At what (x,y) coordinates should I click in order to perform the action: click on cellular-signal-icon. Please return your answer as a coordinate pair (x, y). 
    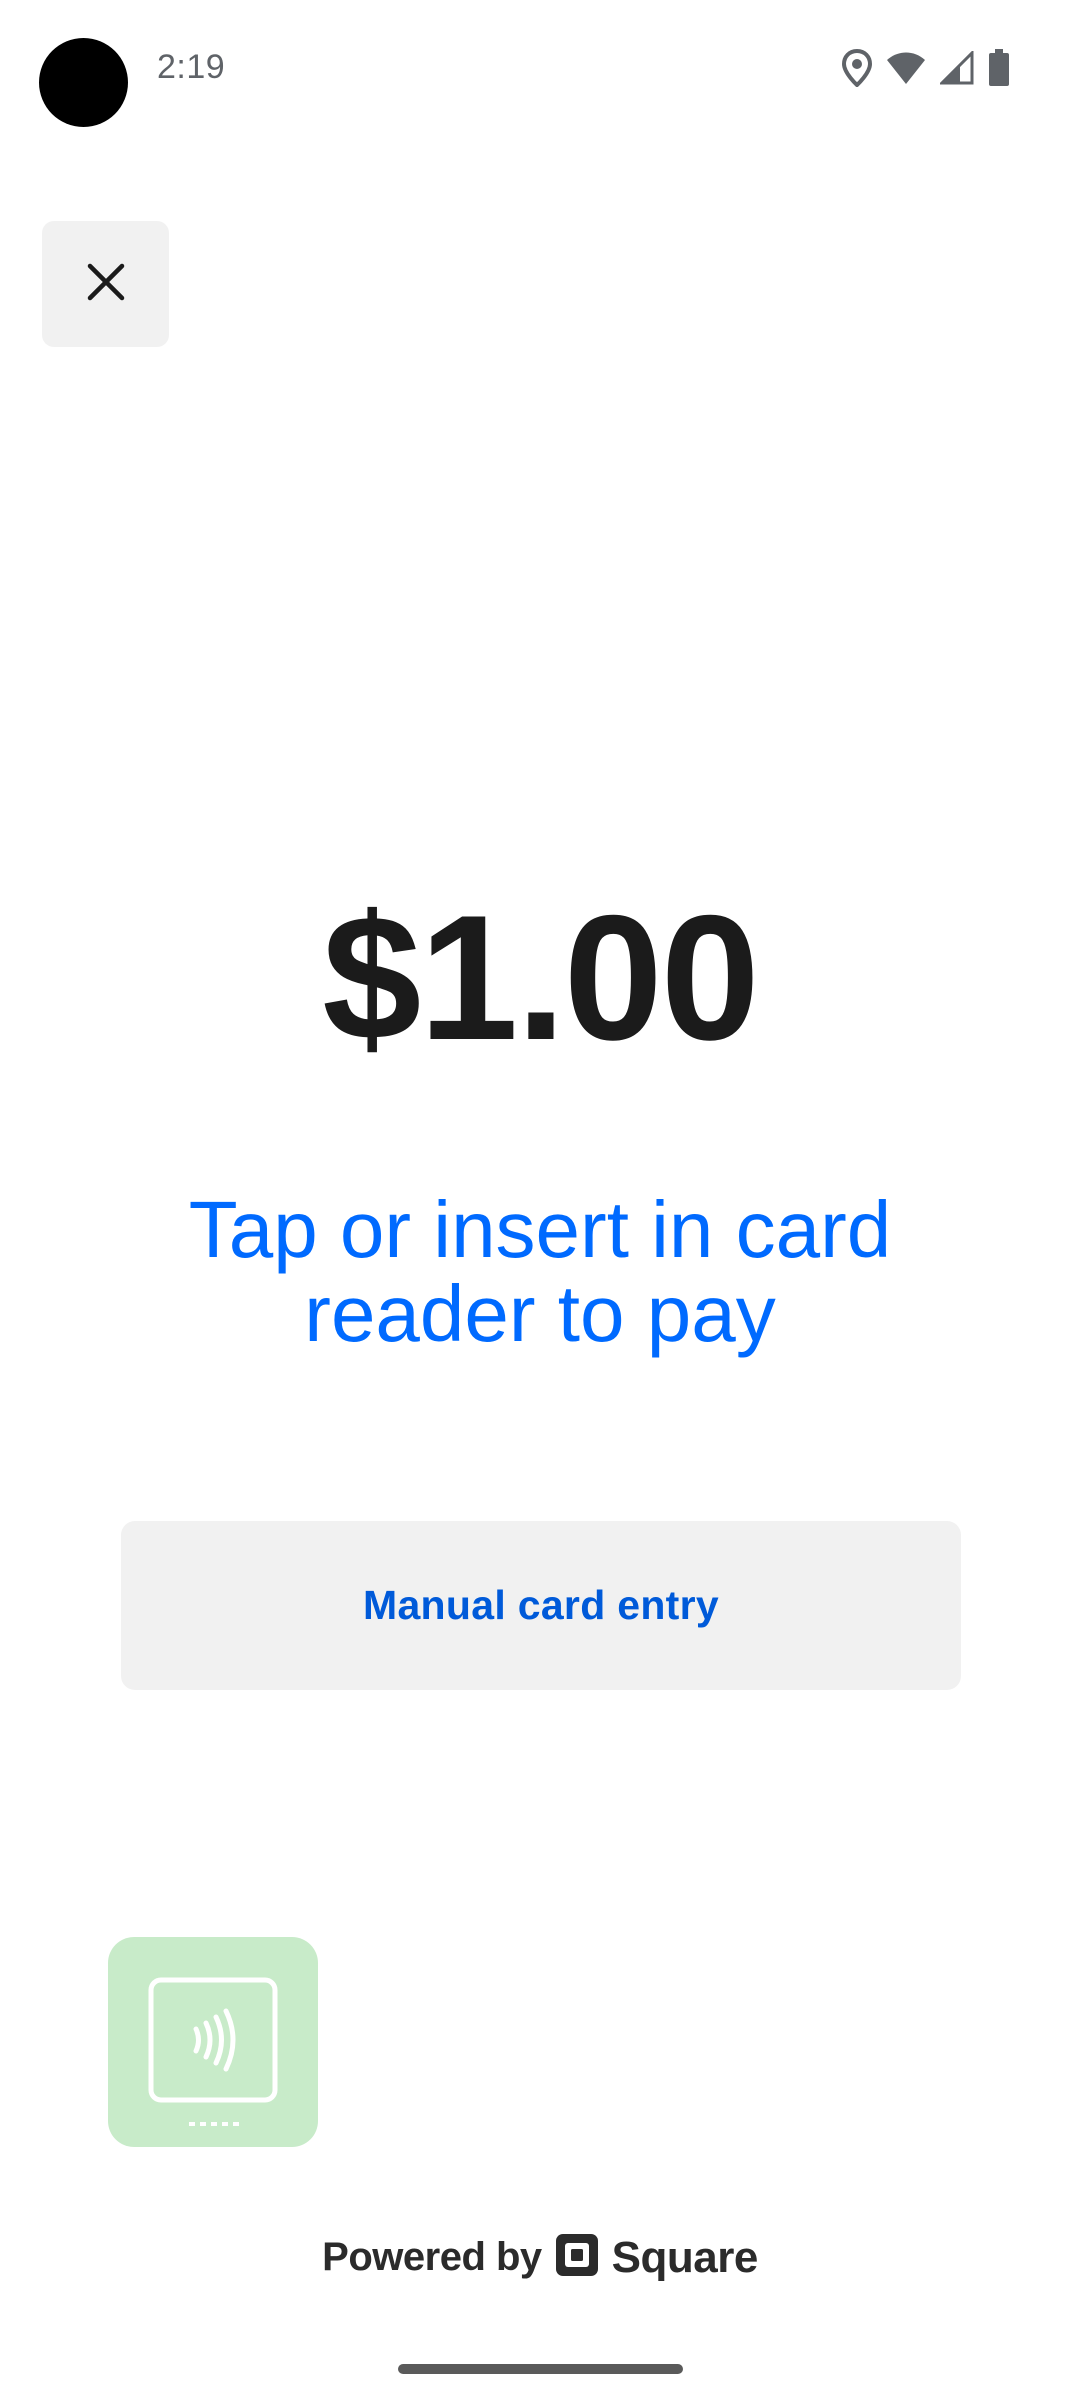
    Looking at the image, I should click on (957, 68).